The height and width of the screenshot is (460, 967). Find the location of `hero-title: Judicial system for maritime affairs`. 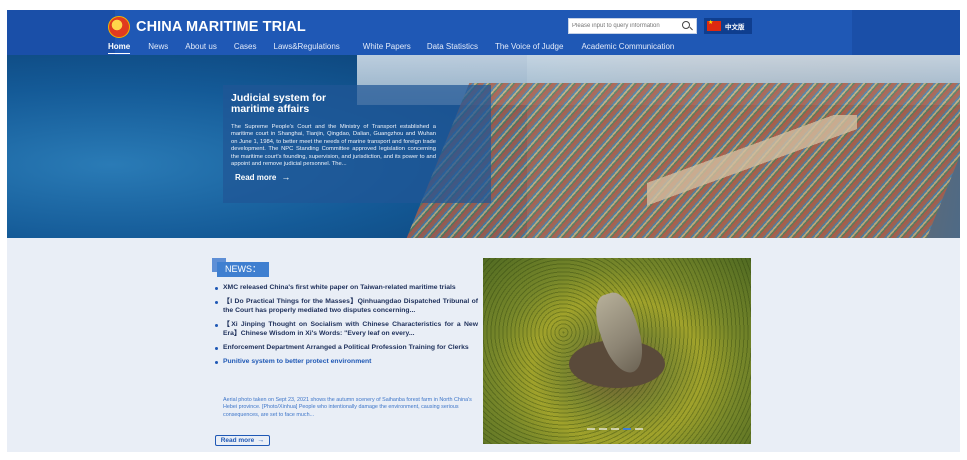

hero-title: Judicial system for maritime affairs is located at coordinates (279, 103).